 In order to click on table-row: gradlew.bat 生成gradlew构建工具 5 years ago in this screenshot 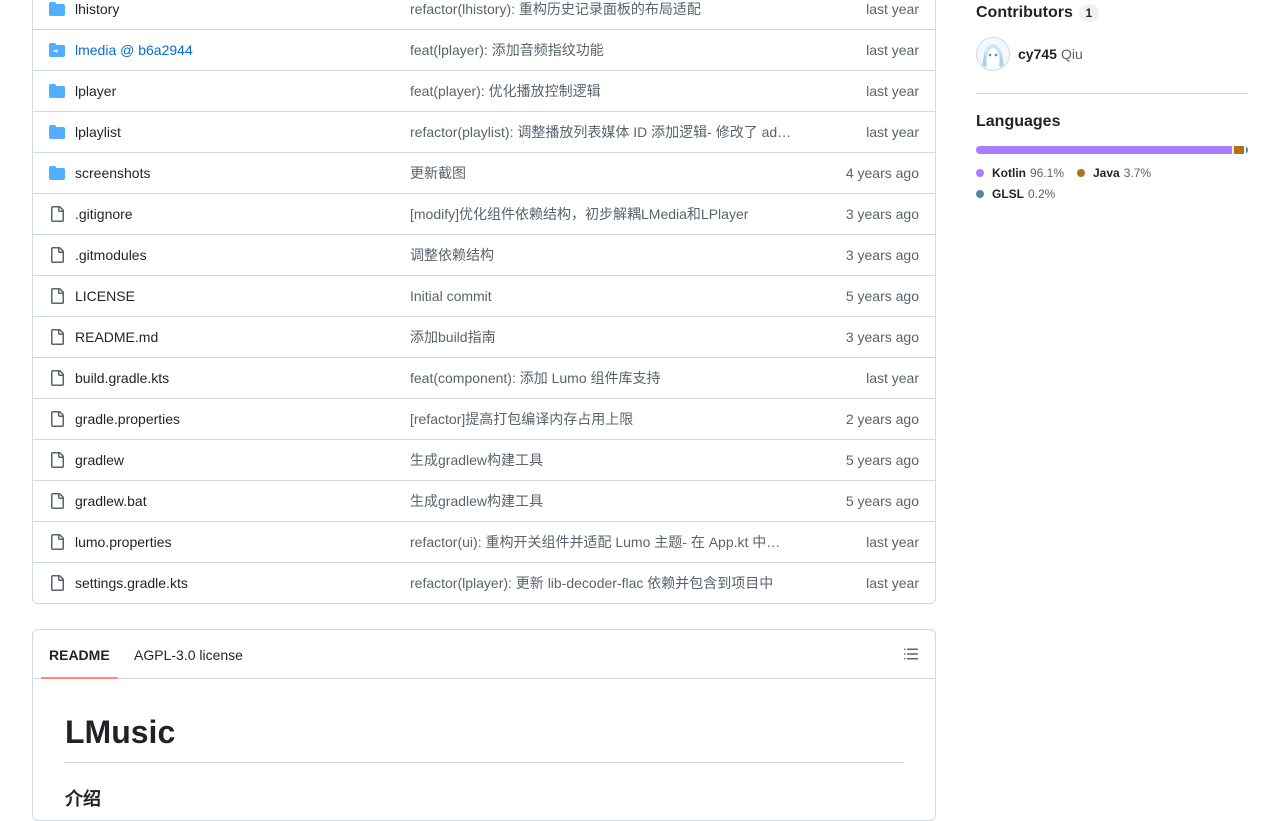, I will do `click(484, 500)`.